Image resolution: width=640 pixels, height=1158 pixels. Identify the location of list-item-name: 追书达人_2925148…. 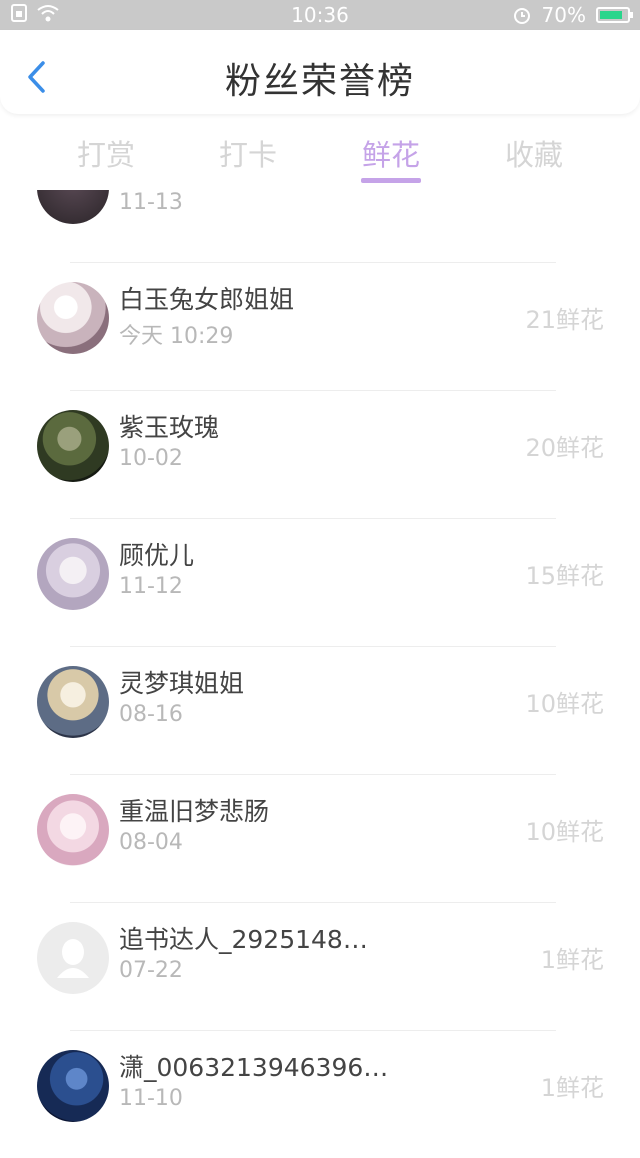
(243, 939).